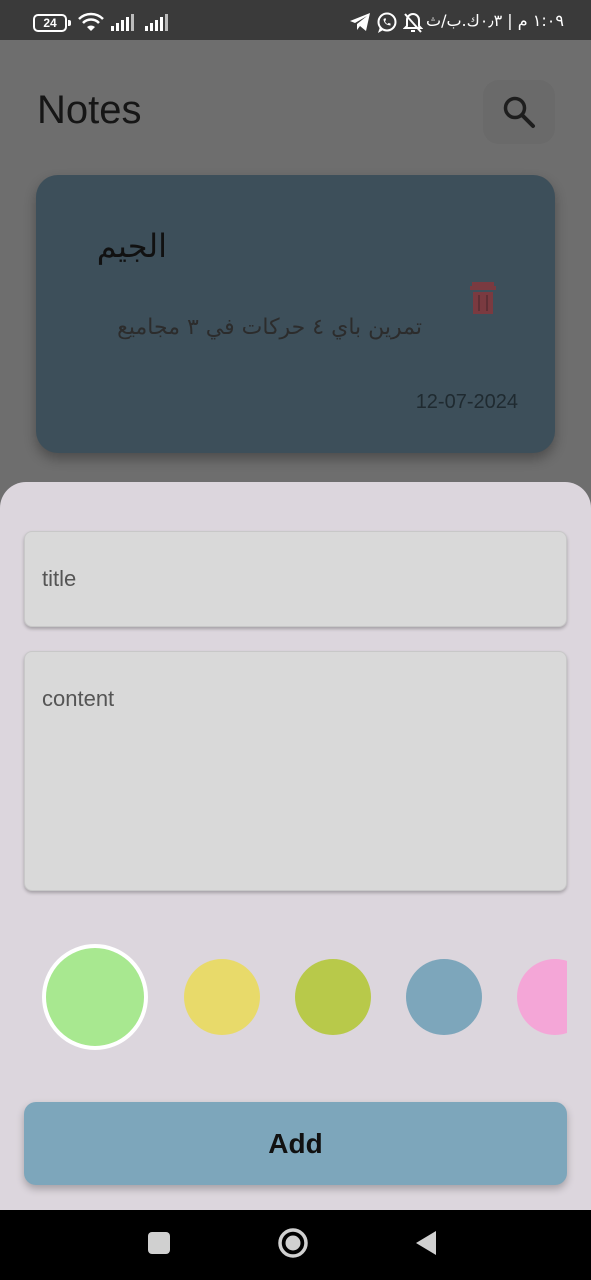 This screenshot has width=591, height=1280. Describe the element at coordinates (131, 246) in the screenshot. I see `note-title: الجيم` at that location.